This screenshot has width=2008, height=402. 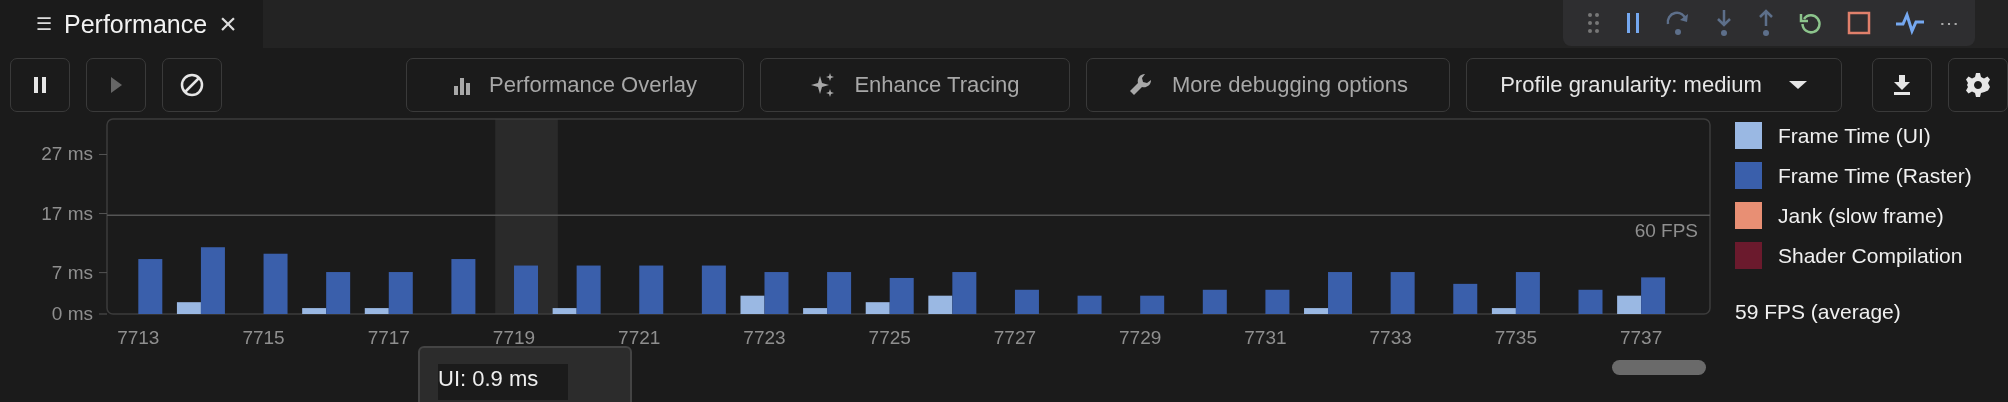 What do you see at coordinates (639, 337) in the screenshot?
I see `x-axis-label: 7721` at bounding box center [639, 337].